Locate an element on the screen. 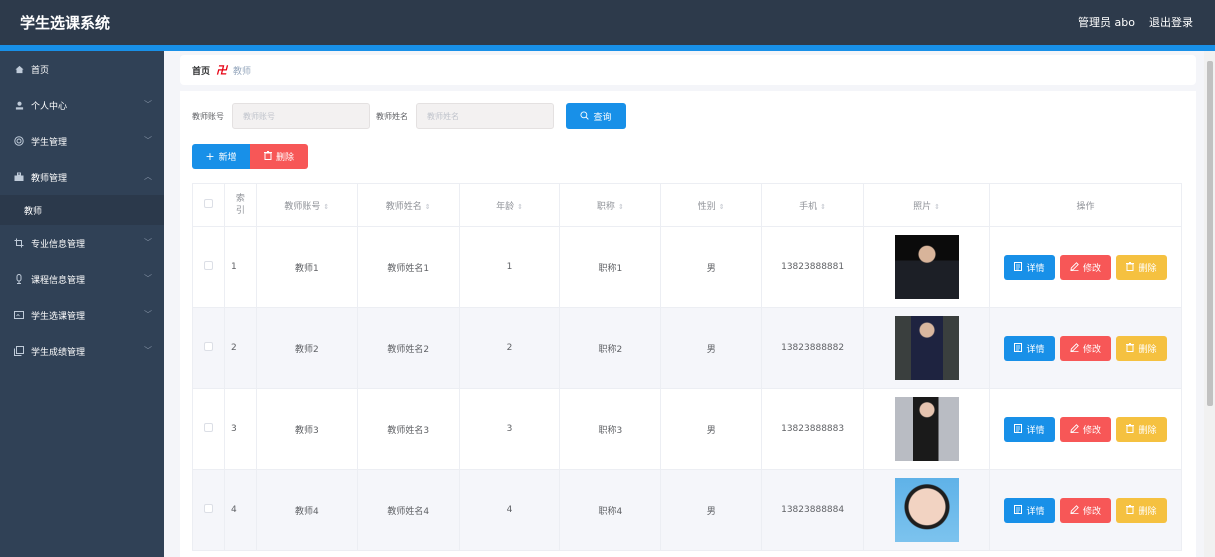  sidebar-item-student-management: 学生管理 ﹀ is located at coordinates (82, 141).